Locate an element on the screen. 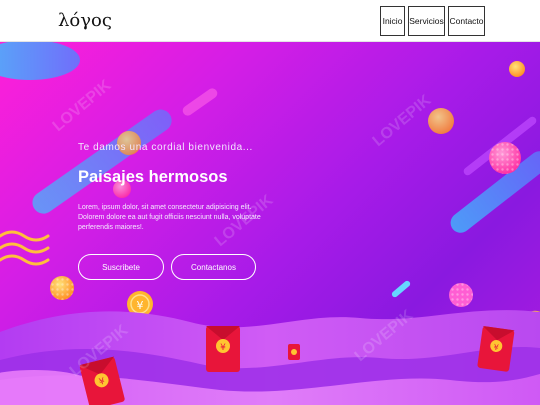  main-nav: Inicio Servicios Contacto is located at coordinates (432, 21).